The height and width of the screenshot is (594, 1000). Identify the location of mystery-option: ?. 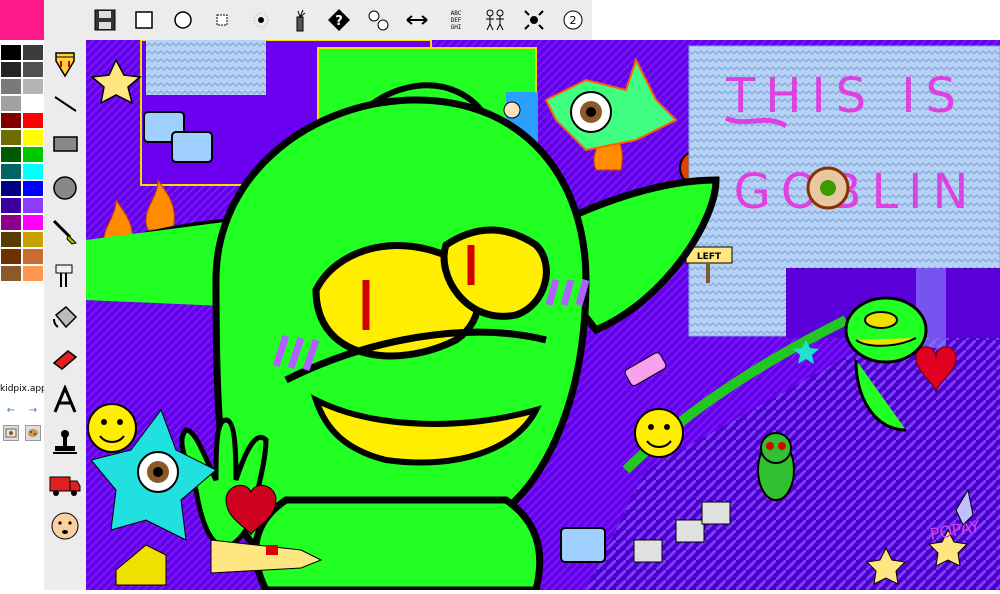
(339, 20).